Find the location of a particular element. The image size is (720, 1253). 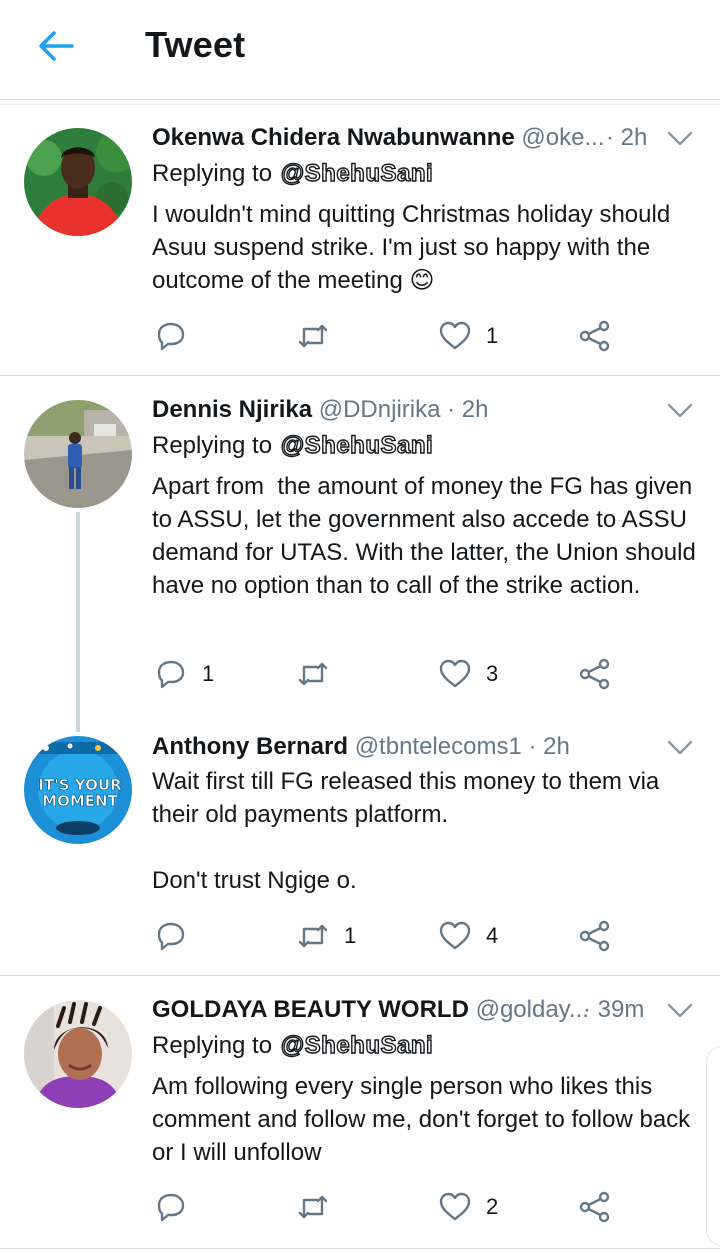

reply-count: 1 is located at coordinates (208, 673).